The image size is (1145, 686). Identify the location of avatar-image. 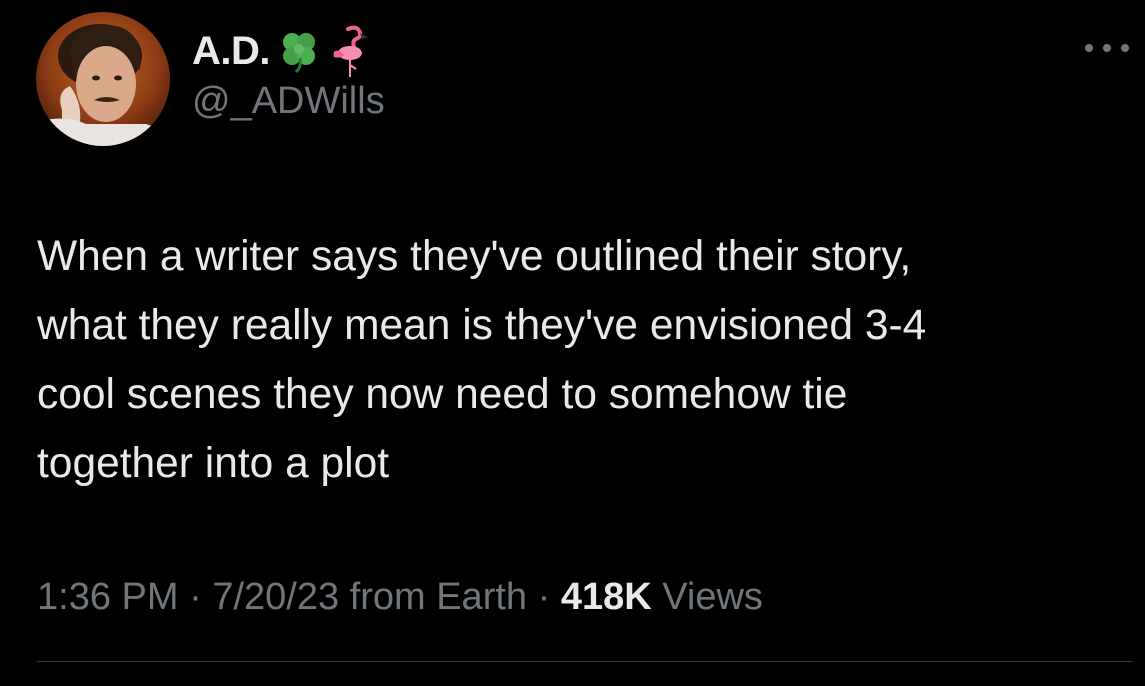
(103, 79).